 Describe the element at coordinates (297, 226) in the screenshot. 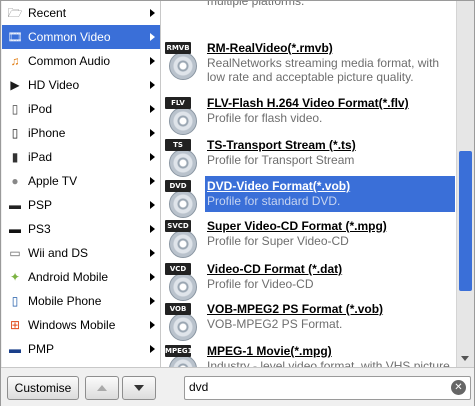

I see `format-title: Super Video-CD Format (*.mpg)` at that location.